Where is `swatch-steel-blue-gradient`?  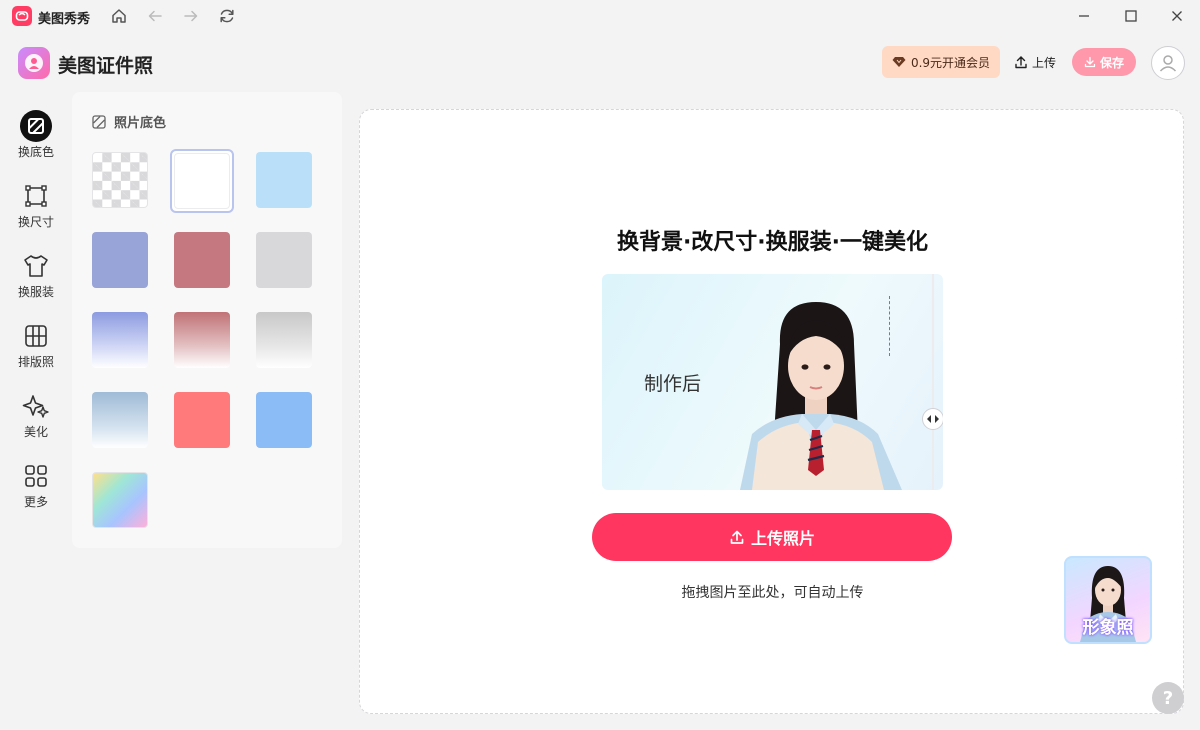 swatch-steel-blue-gradient is located at coordinates (120, 420).